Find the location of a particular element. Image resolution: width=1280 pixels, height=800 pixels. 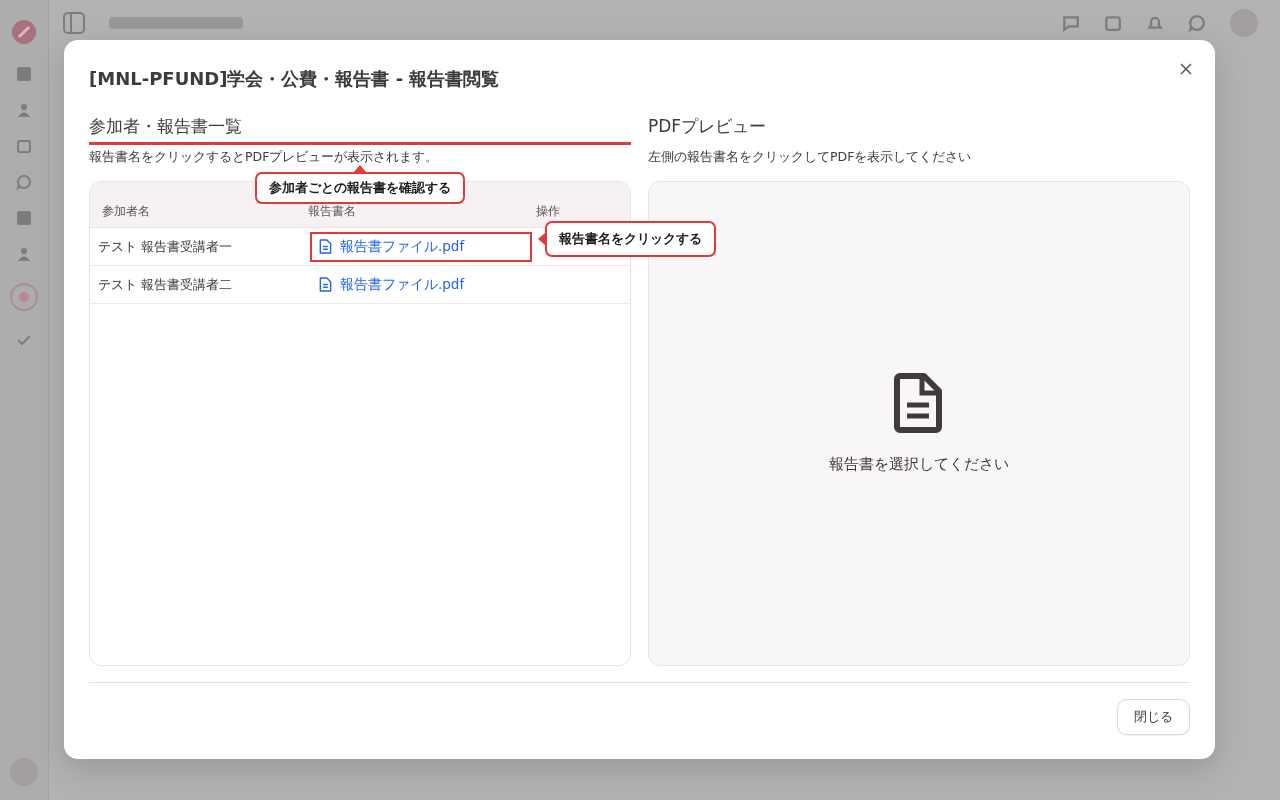

panel-icon is located at coordinates (74, 23).